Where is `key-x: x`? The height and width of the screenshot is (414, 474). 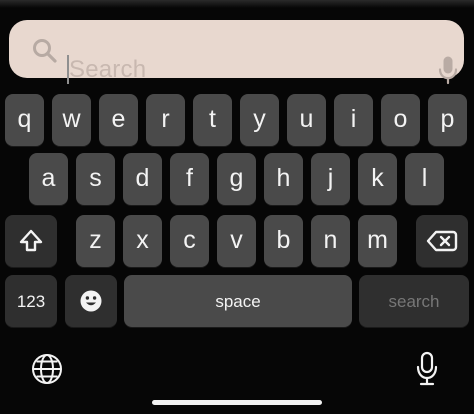 key-x: x is located at coordinates (142, 241).